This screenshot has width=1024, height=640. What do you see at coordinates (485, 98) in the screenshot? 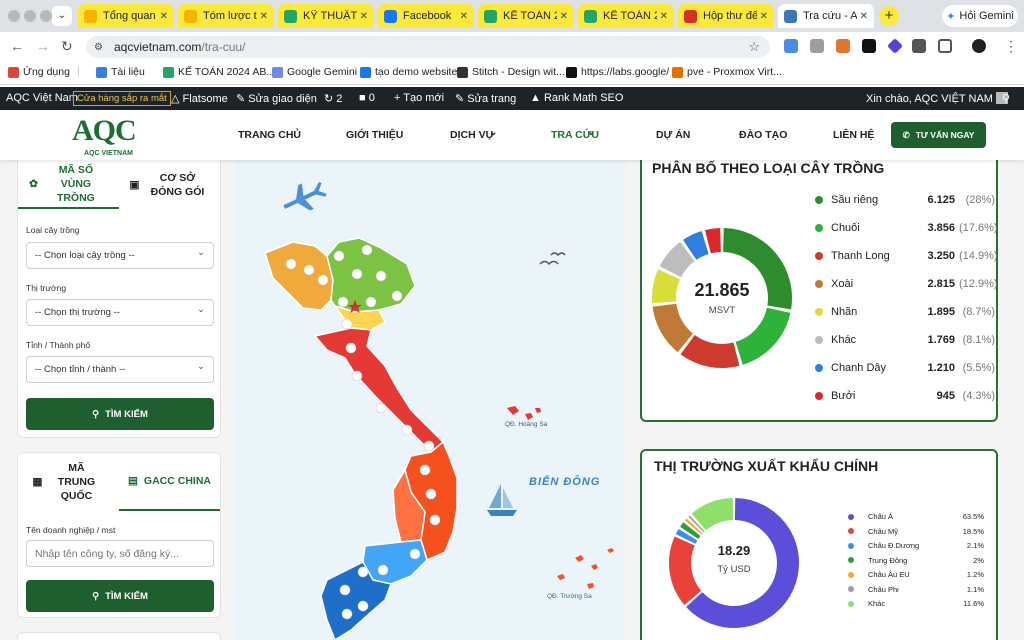
I see `edit-page-menu: ✎ Sửa trang` at bounding box center [485, 98].